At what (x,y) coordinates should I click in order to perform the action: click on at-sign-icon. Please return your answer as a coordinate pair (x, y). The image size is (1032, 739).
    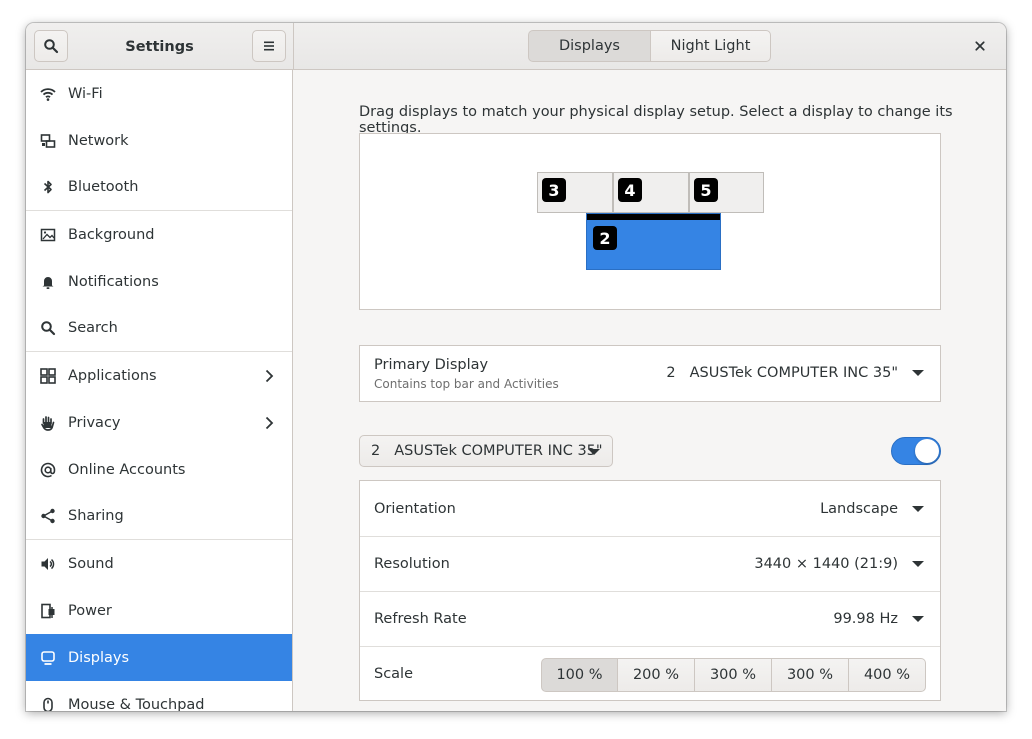
    Looking at the image, I should click on (48, 470).